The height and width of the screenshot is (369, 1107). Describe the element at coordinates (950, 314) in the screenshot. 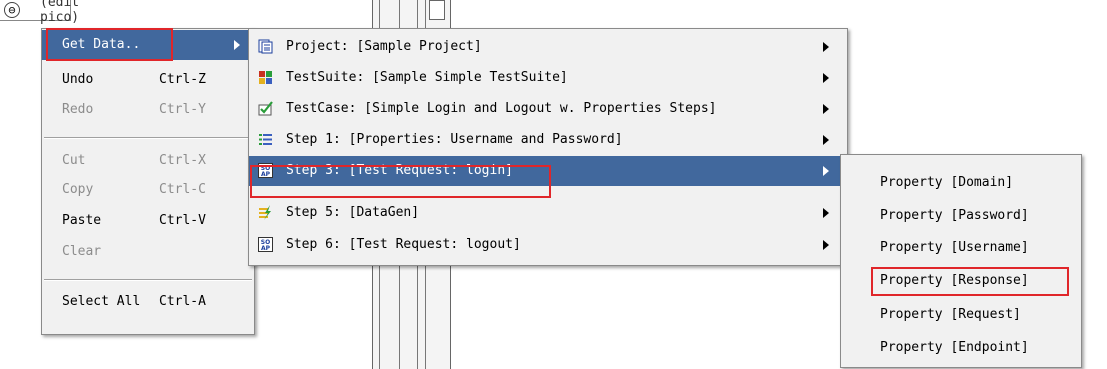

I see `menu-item-label: Property [Request]` at that location.